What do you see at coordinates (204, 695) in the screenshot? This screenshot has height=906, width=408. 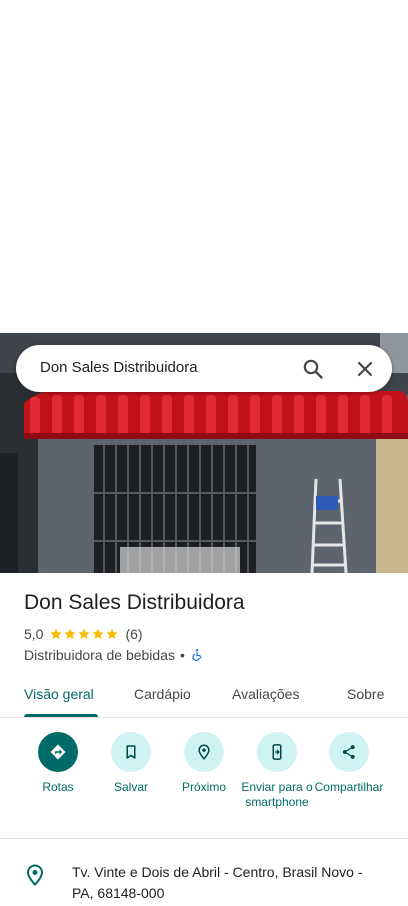 I see `place-tabs: Visão geral Cardápio Avaliações Sobre` at bounding box center [204, 695].